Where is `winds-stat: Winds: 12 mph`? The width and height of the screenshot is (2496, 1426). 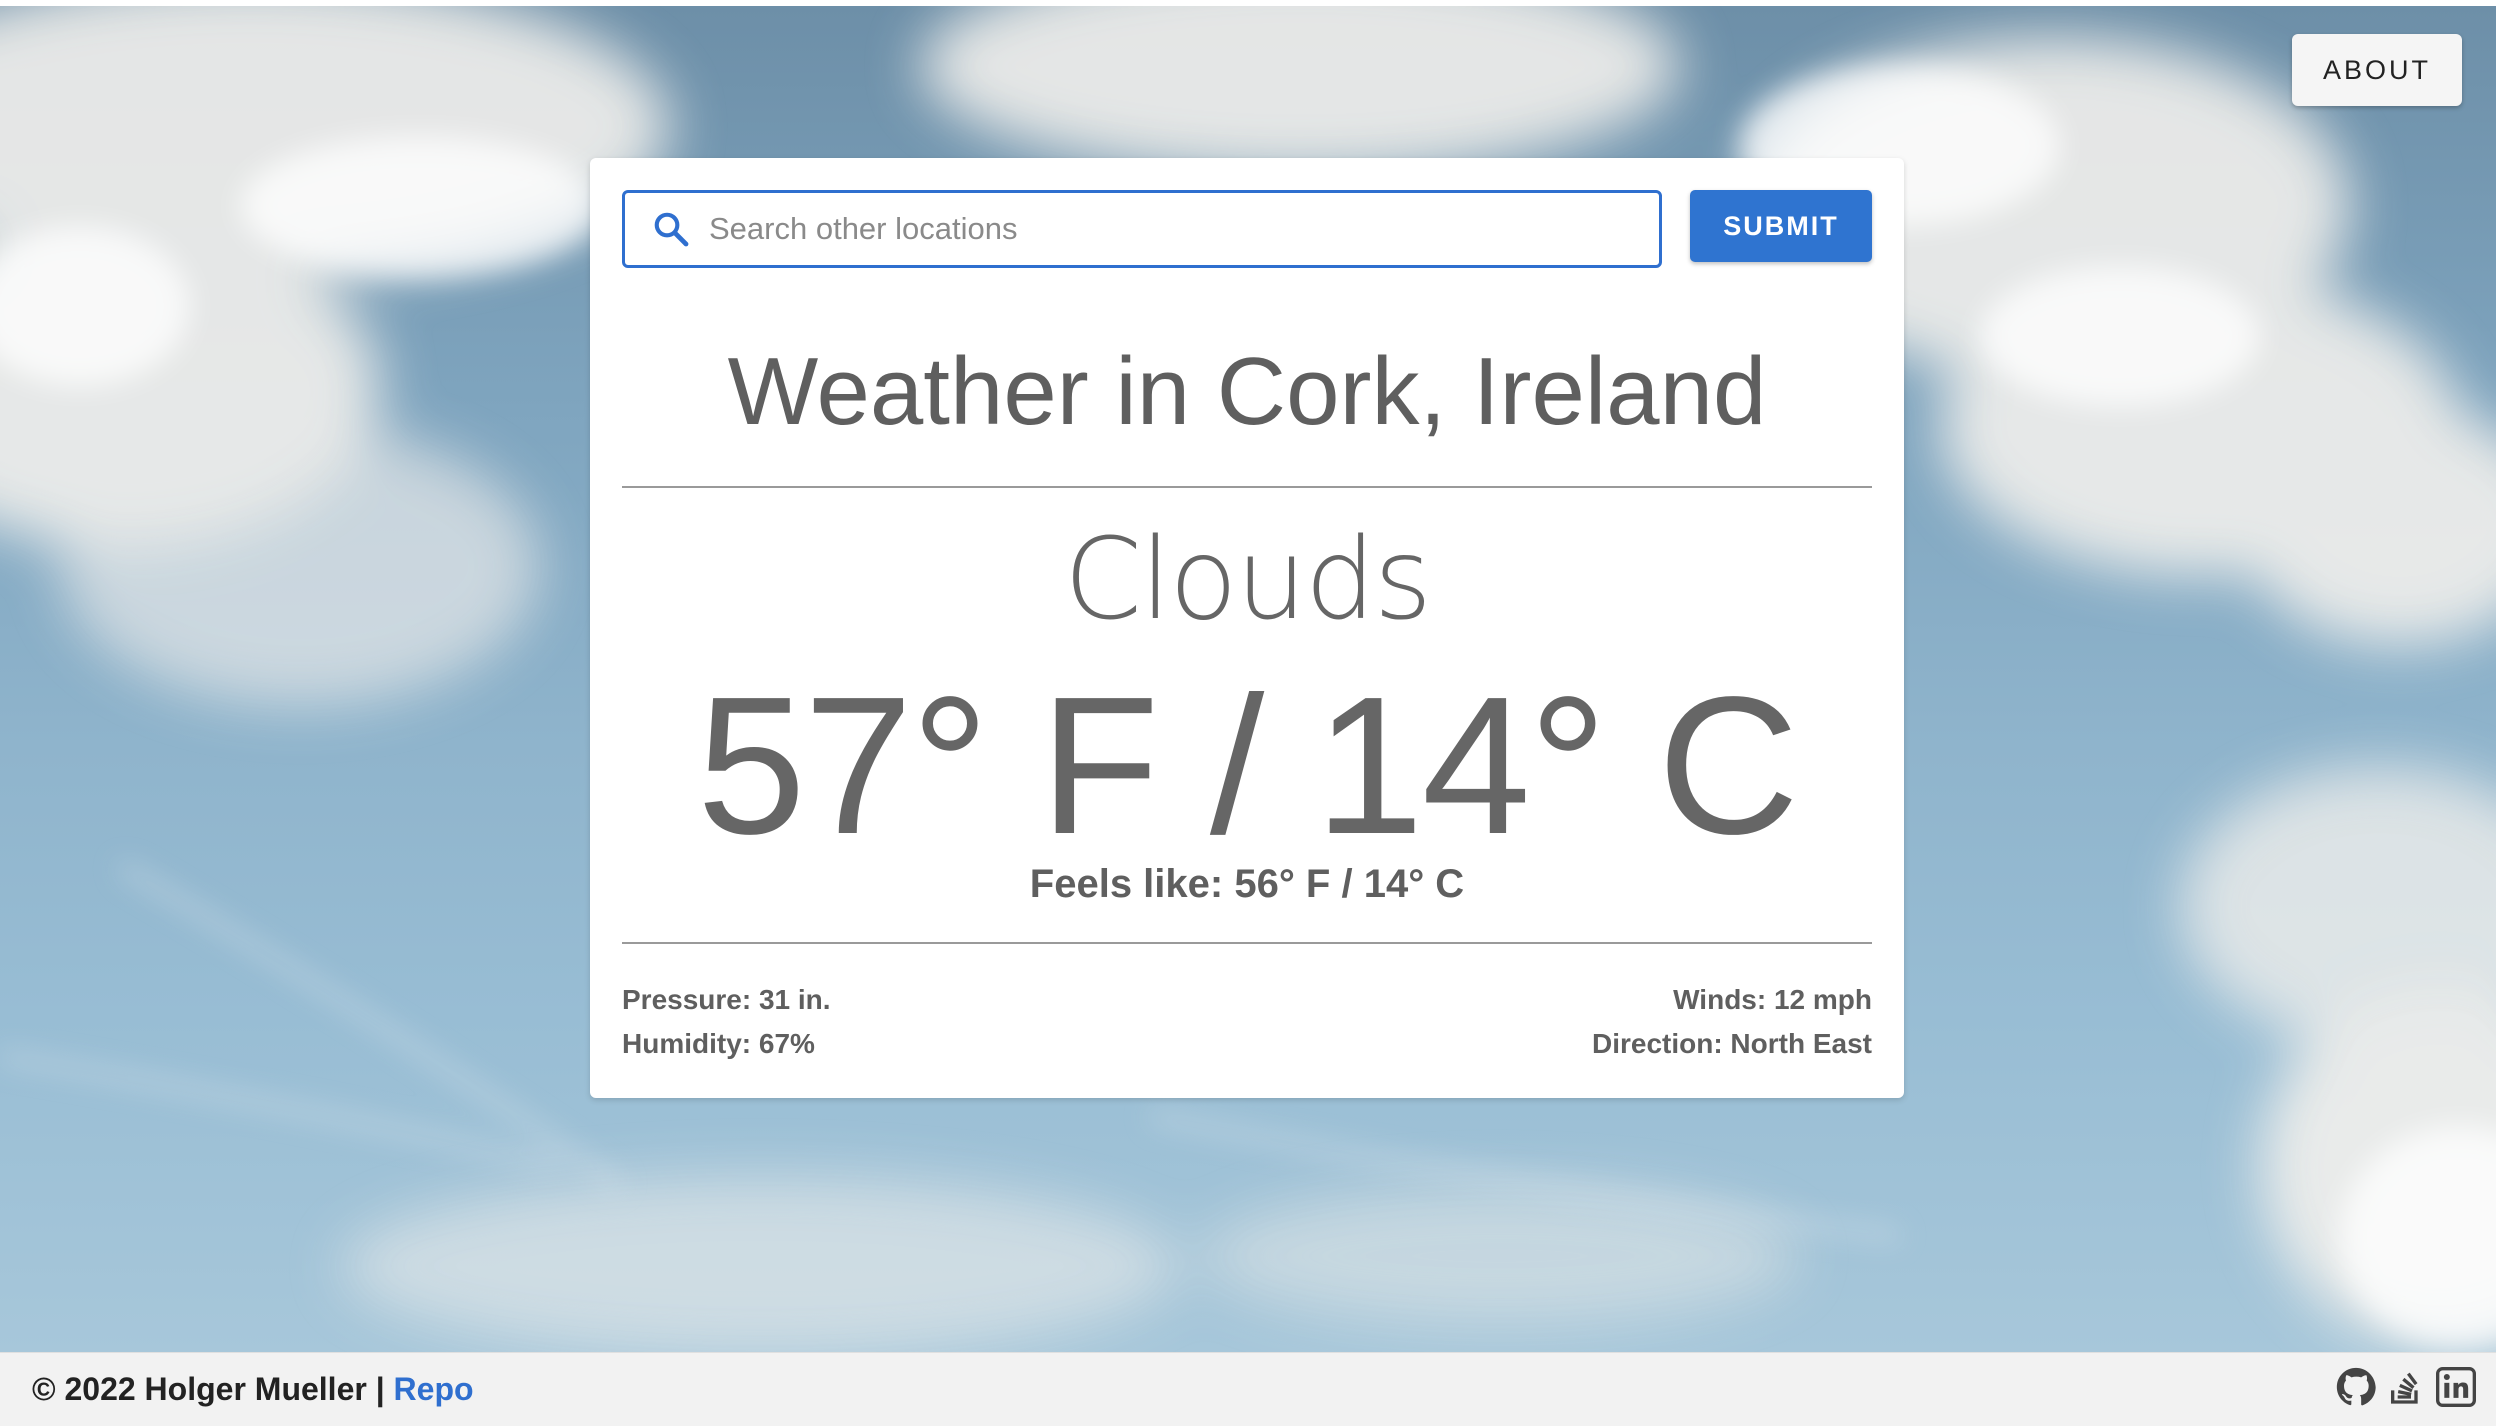
winds-stat: Winds: 12 mph is located at coordinates (1772, 999).